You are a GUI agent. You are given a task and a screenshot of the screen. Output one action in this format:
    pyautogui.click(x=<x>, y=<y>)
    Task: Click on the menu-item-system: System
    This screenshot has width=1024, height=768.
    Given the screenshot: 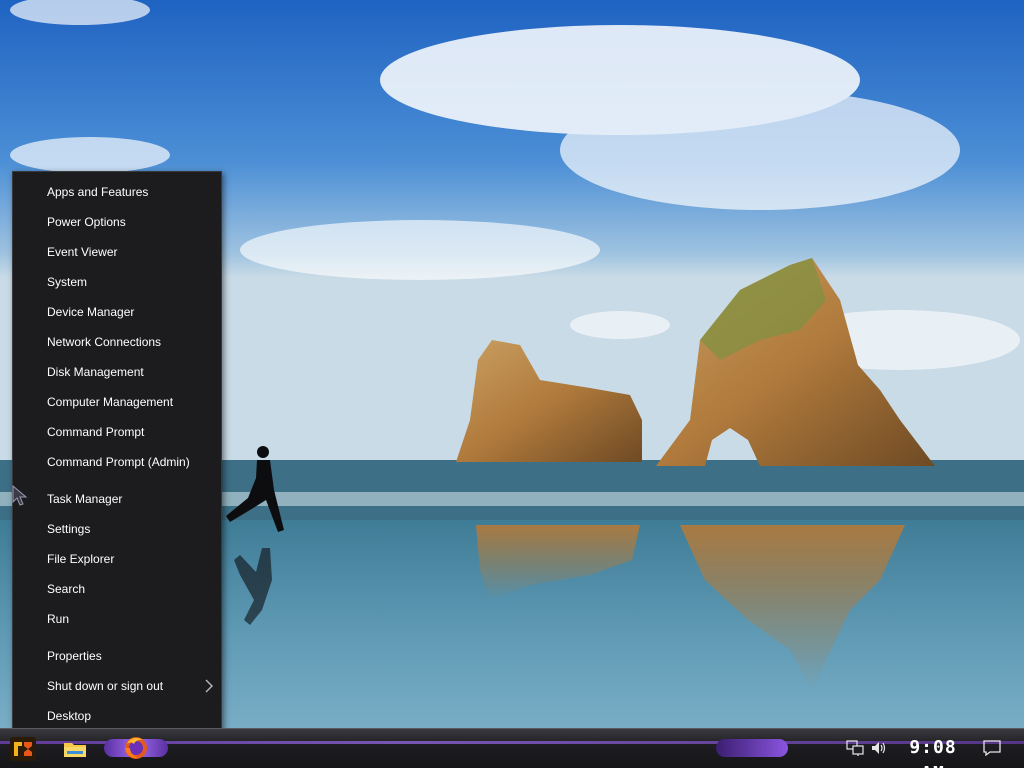 What is the action you would take?
    pyautogui.click(x=117, y=282)
    